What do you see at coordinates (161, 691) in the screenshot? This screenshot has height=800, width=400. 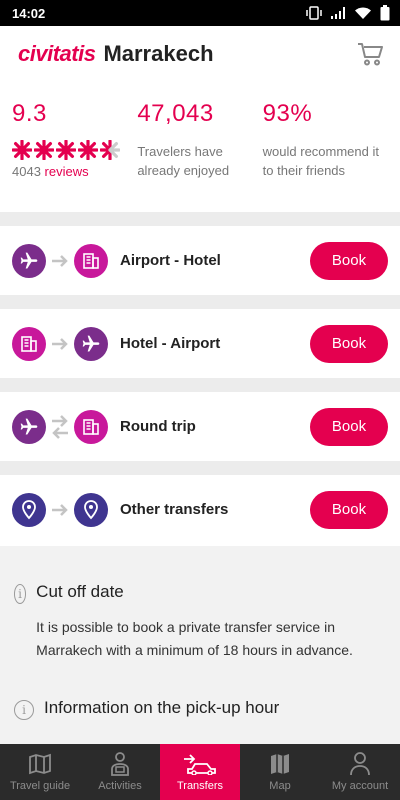 I see `info-content: Information on the pick-up hour` at bounding box center [161, 691].